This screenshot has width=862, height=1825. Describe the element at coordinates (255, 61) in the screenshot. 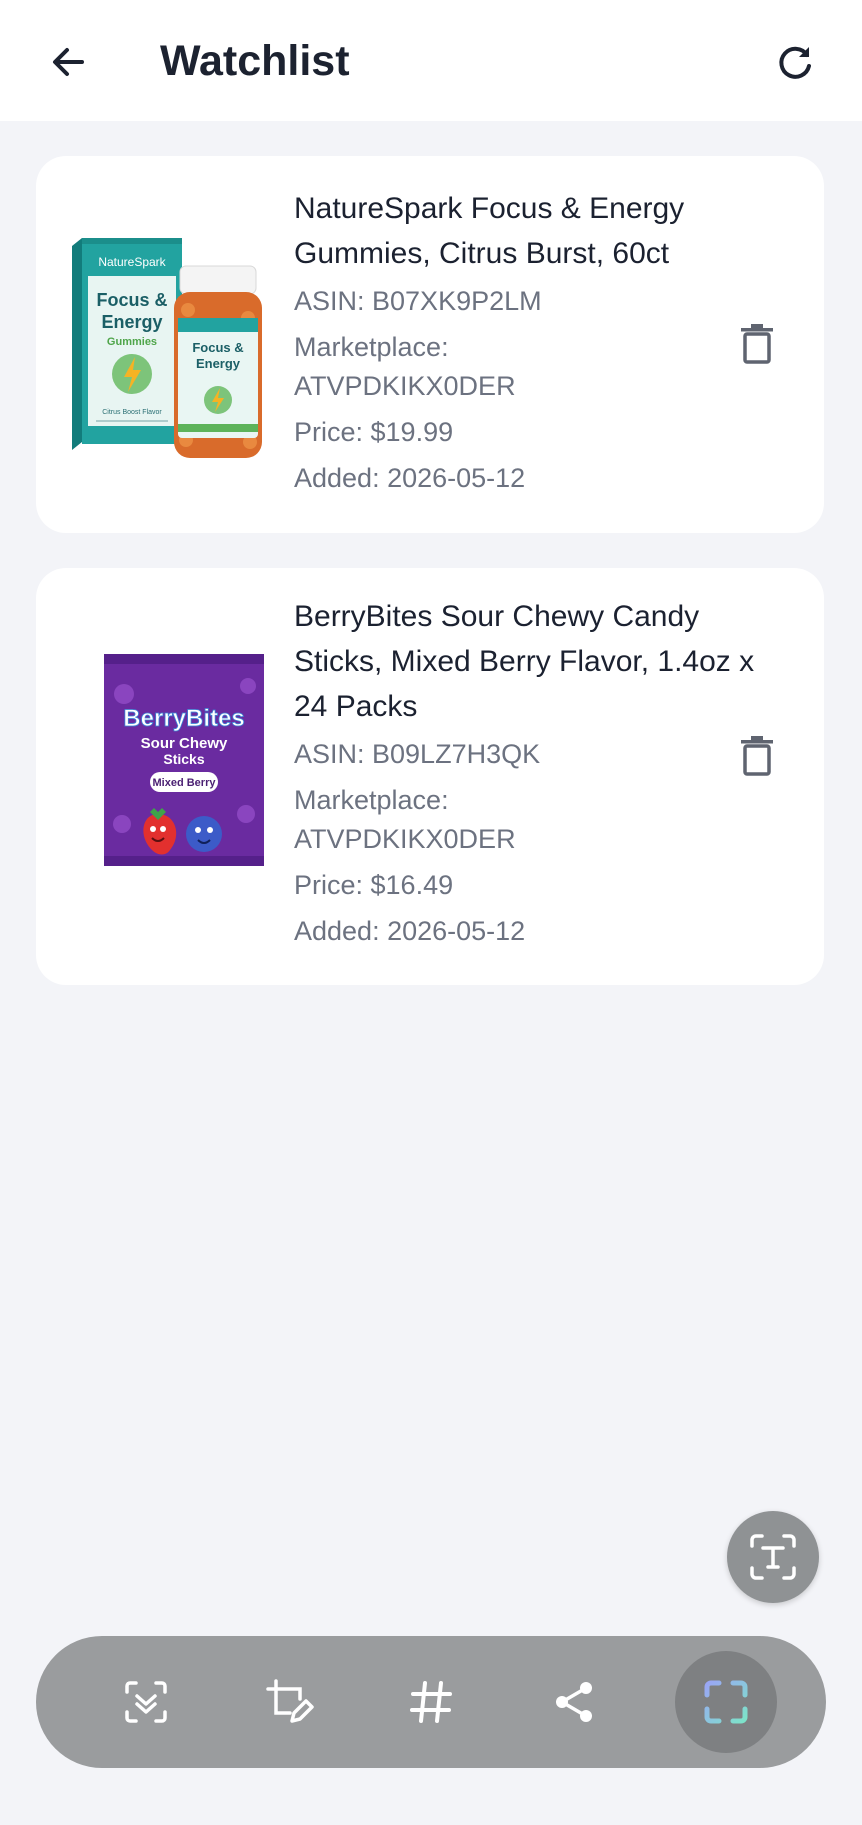

I see `page-title: Watchlist` at that location.